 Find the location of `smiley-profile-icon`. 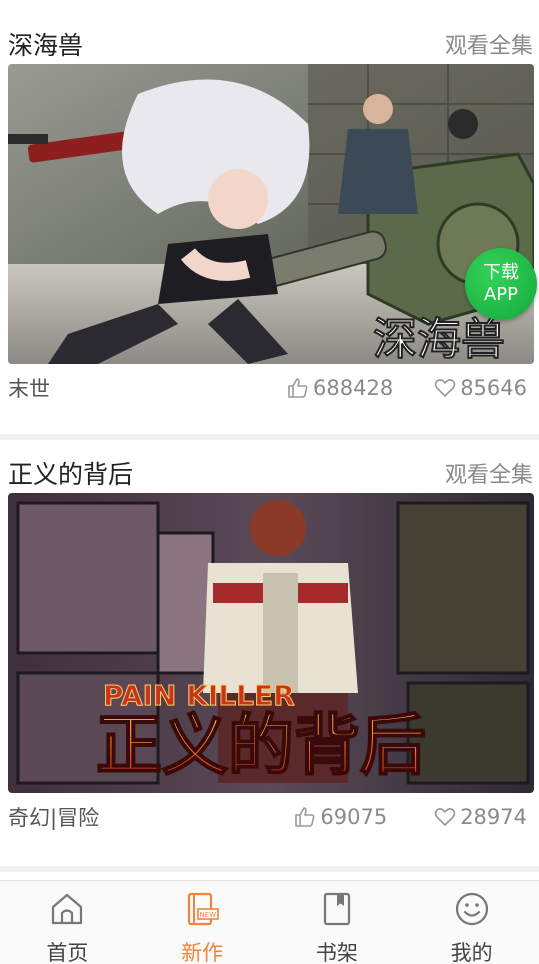

smiley-profile-icon is located at coordinates (472, 909).